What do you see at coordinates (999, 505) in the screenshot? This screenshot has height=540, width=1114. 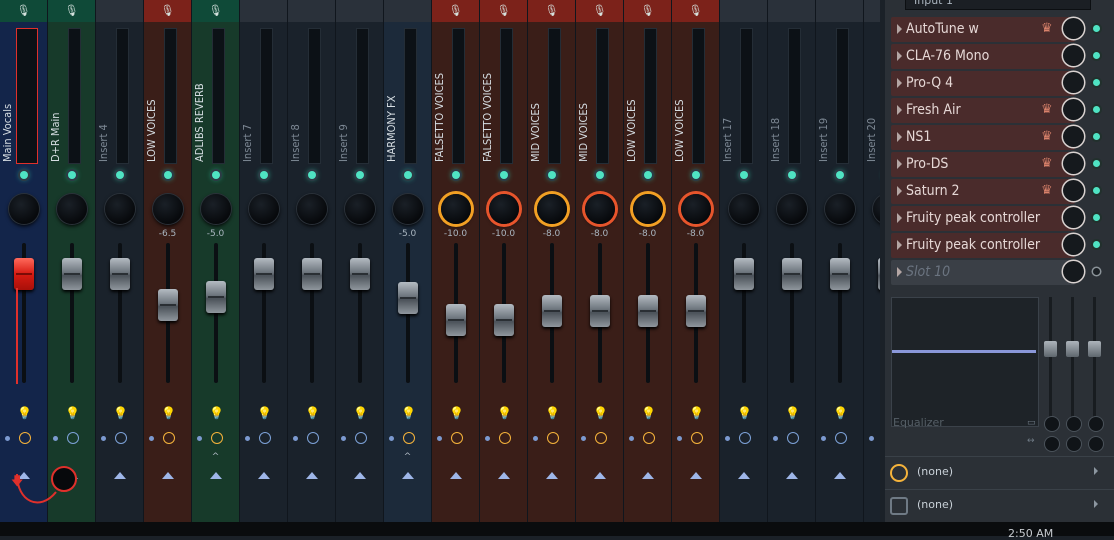 I see `route-out: (none)` at bounding box center [999, 505].